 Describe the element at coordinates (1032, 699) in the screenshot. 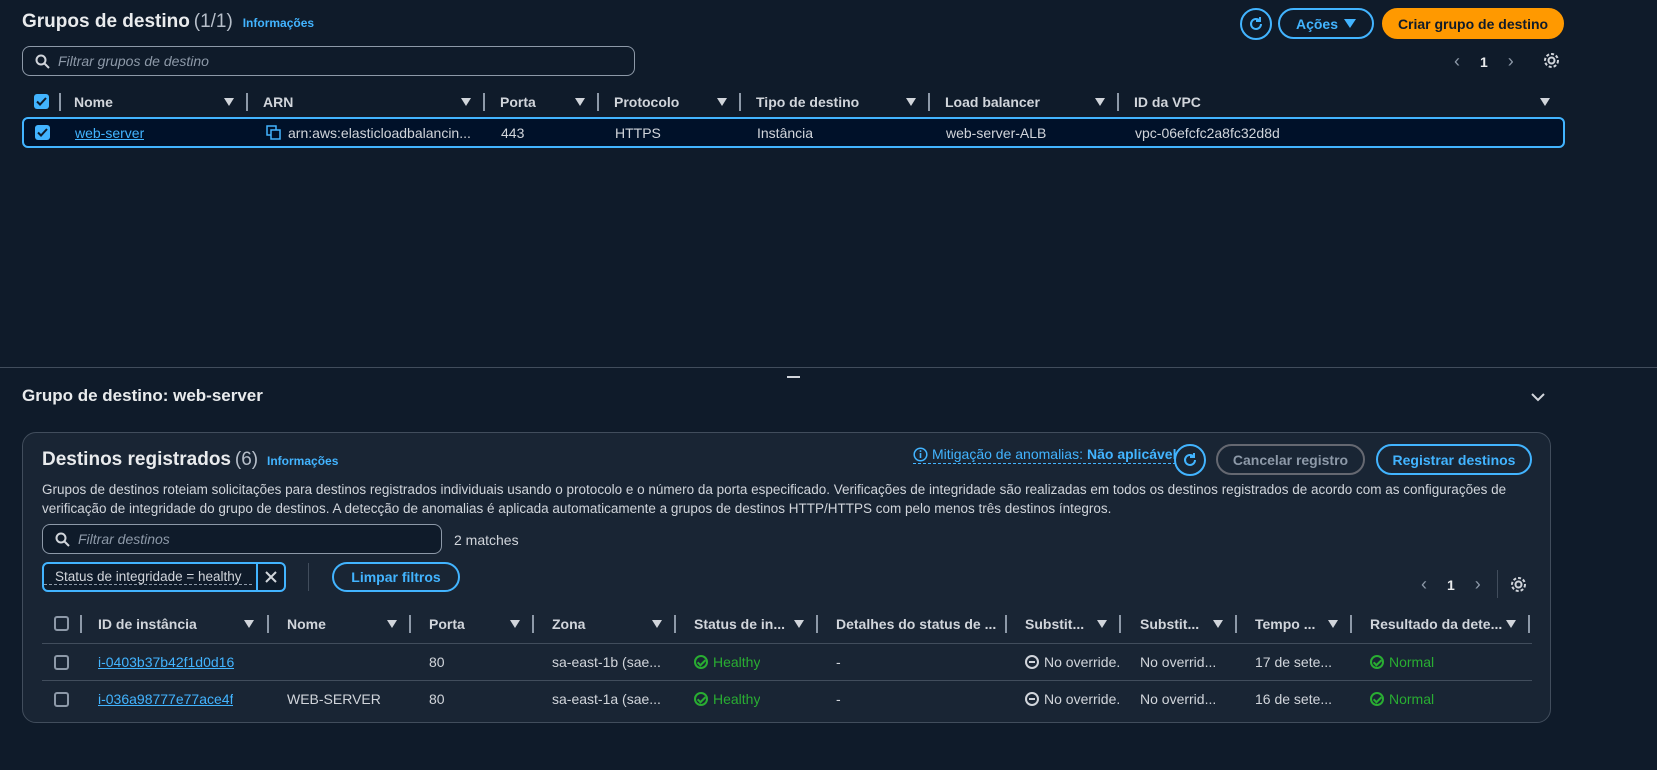

I see `status-stopped-icon` at that location.